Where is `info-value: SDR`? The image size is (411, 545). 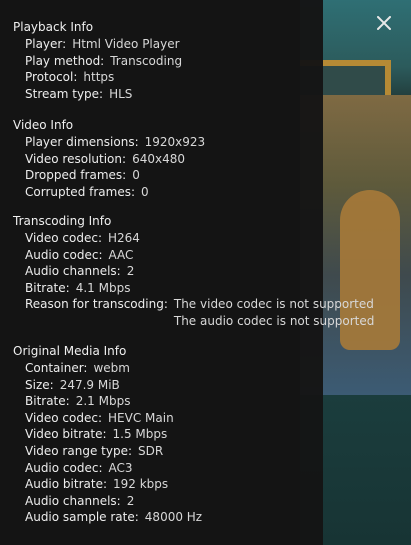 info-value: SDR is located at coordinates (151, 450).